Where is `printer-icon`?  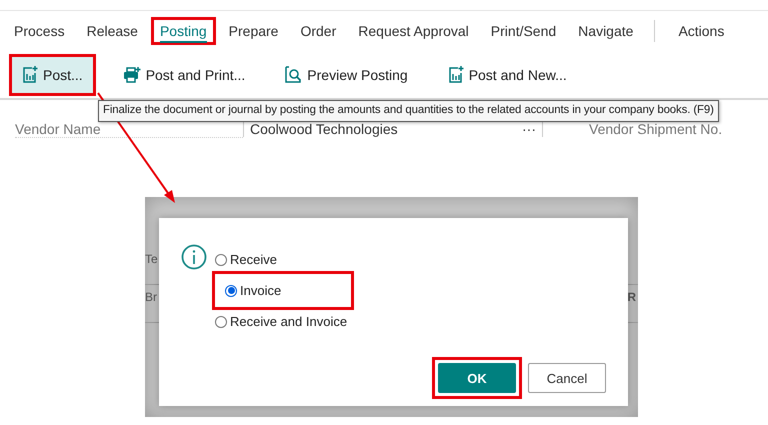 printer-icon is located at coordinates (131, 74).